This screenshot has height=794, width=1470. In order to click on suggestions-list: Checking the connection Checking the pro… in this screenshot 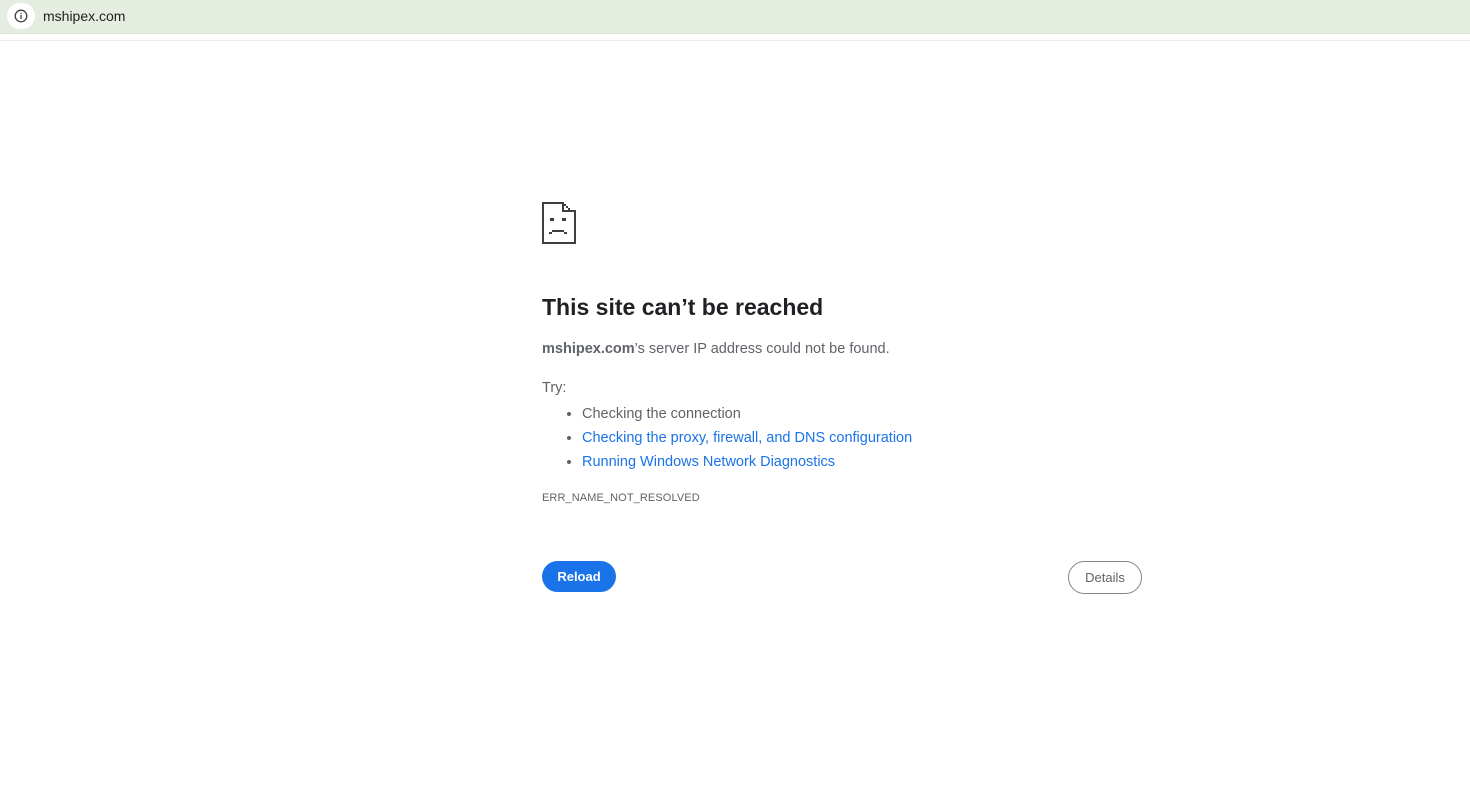, I will do `click(727, 438)`.